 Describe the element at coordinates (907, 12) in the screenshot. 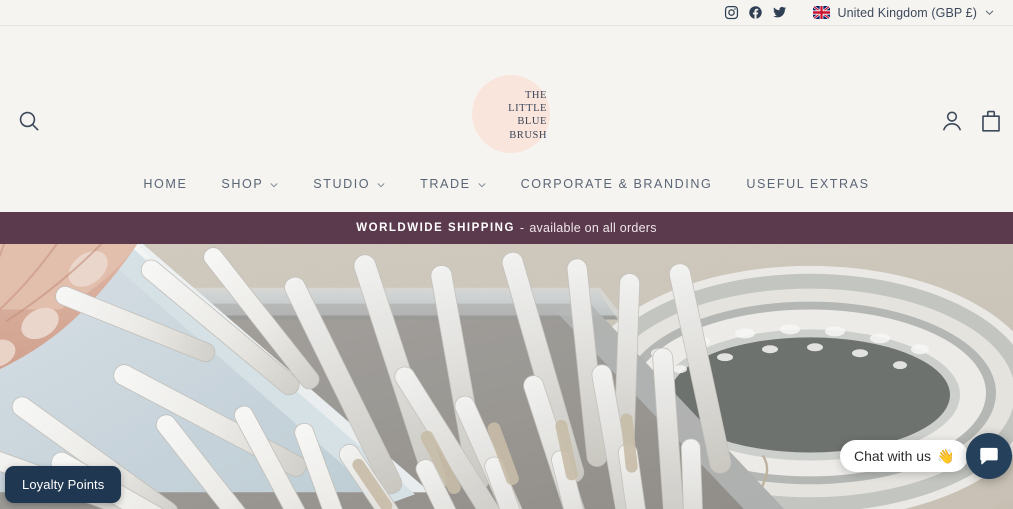

I see `locale-label: United Kingdom (GBP £)` at that location.